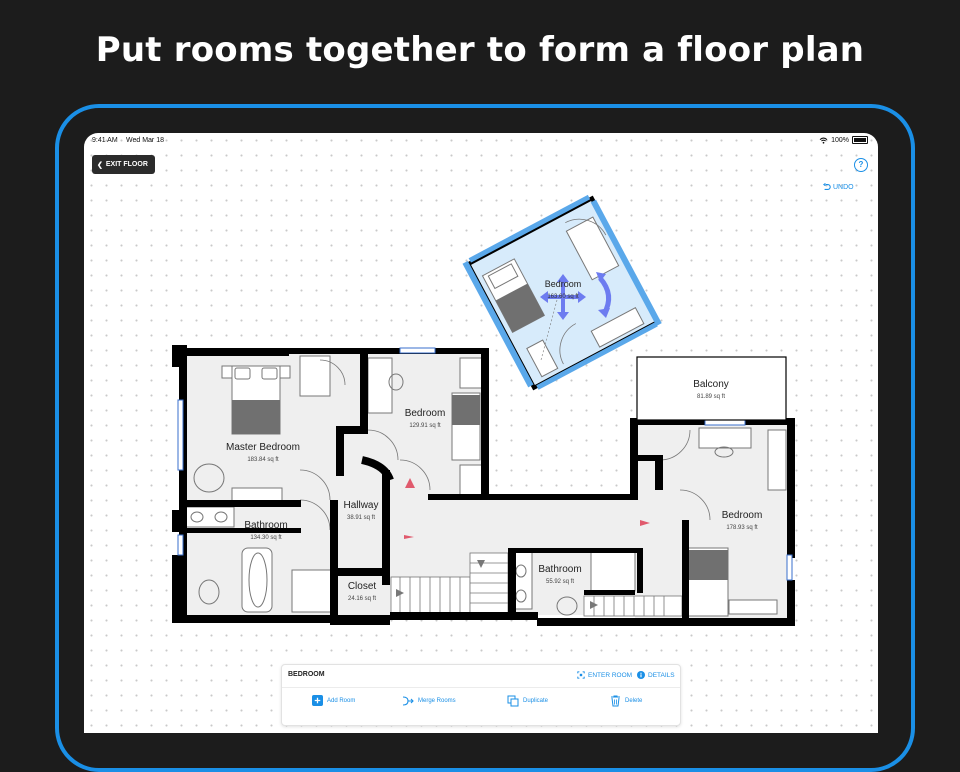 The image size is (960, 772). What do you see at coordinates (711, 384) in the screenshot?
I see `room-name-balcony: Balcony` at bounding box center [711, 384].